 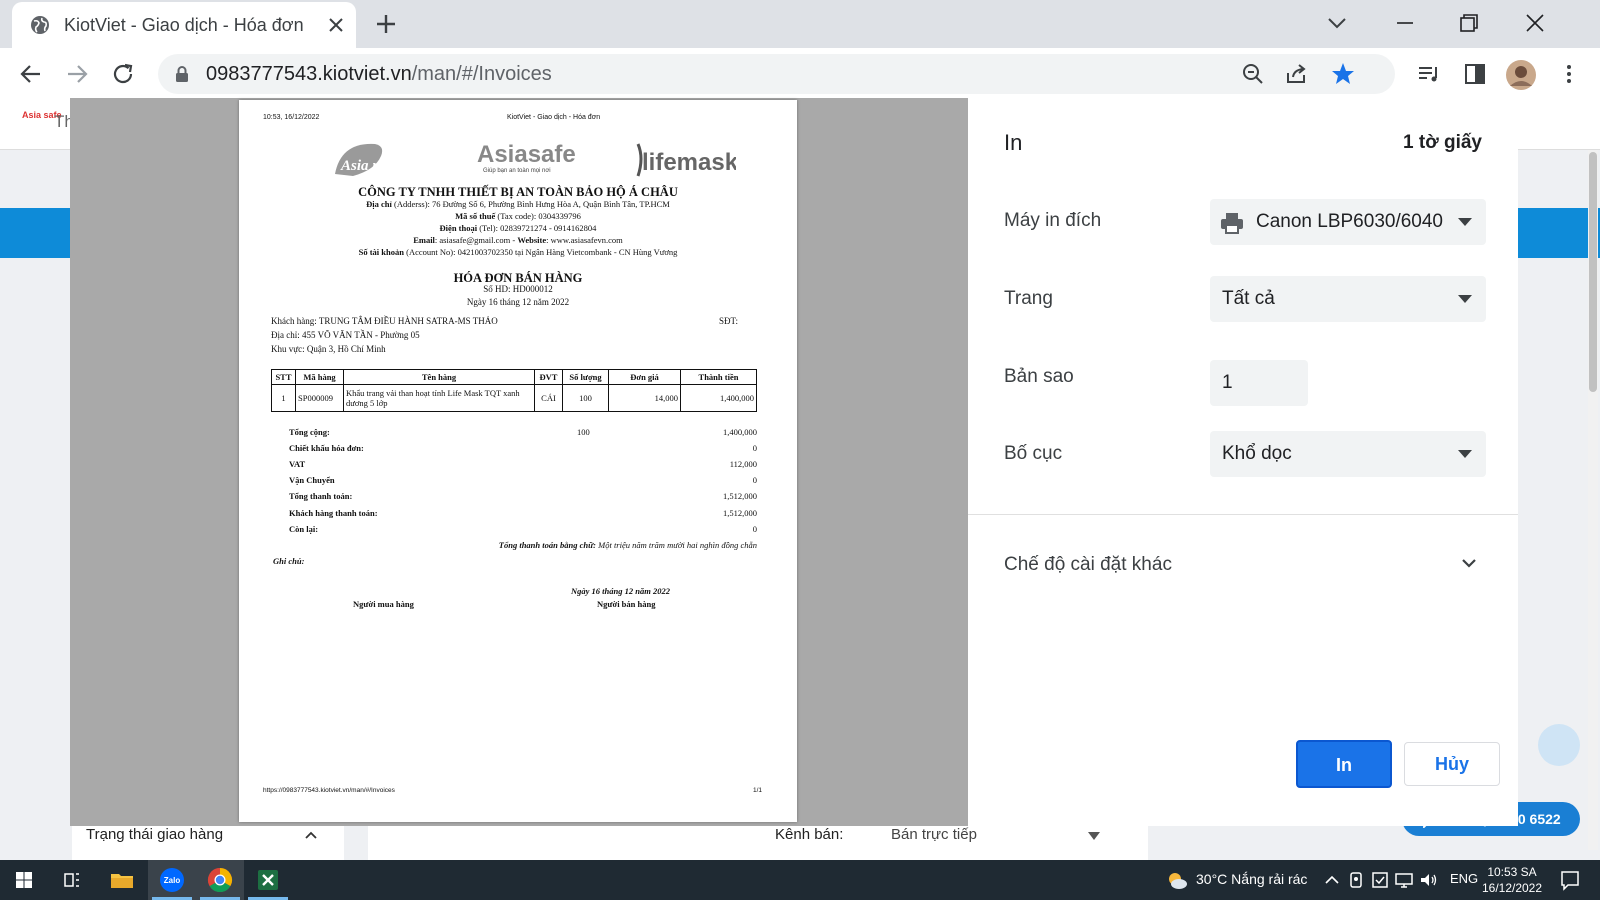 I want to click on side-panel-icon, so click(x=1475, y=74).